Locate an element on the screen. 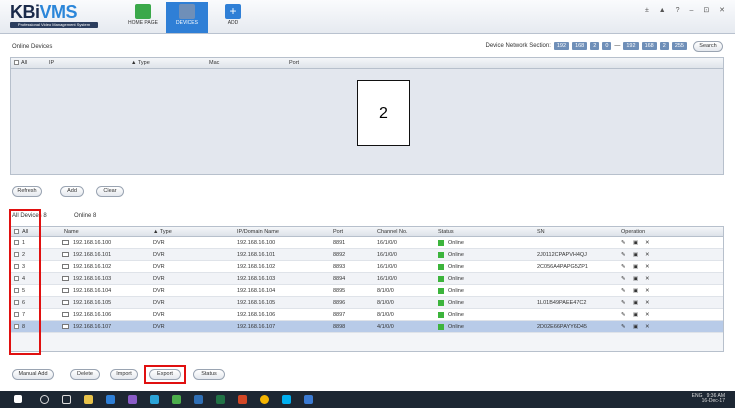  tab-home-page: HOME PAGE is located at coordinates (143, 17).